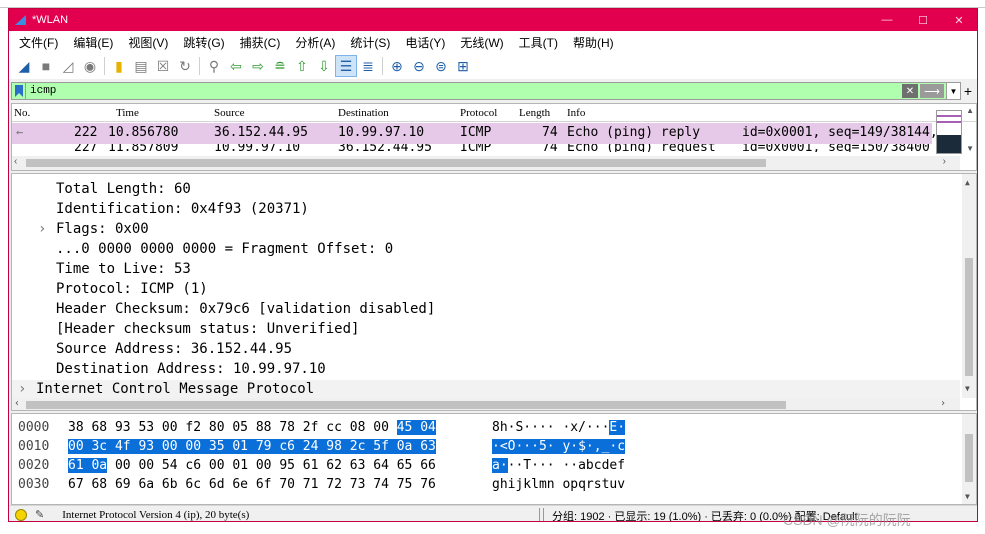  I want to click on column-destination: Destination, so click(363, 113).